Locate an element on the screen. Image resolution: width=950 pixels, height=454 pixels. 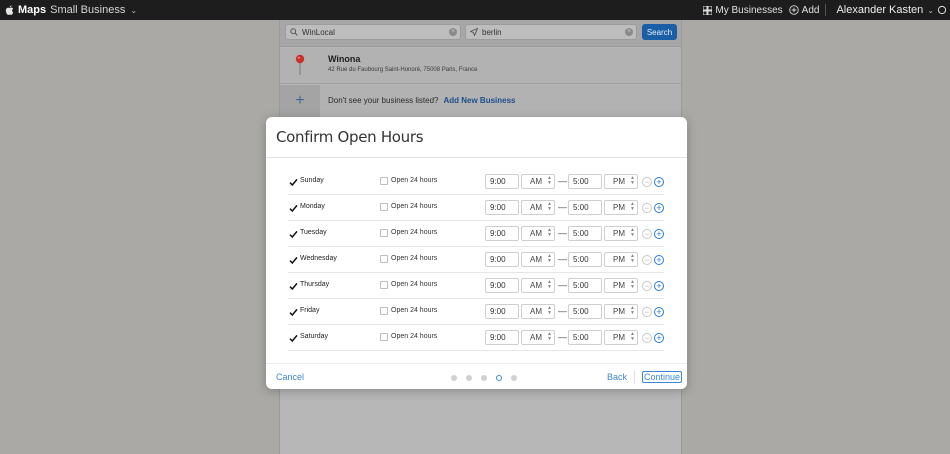
location-arrow-icon is located at coordinates (474, 32).